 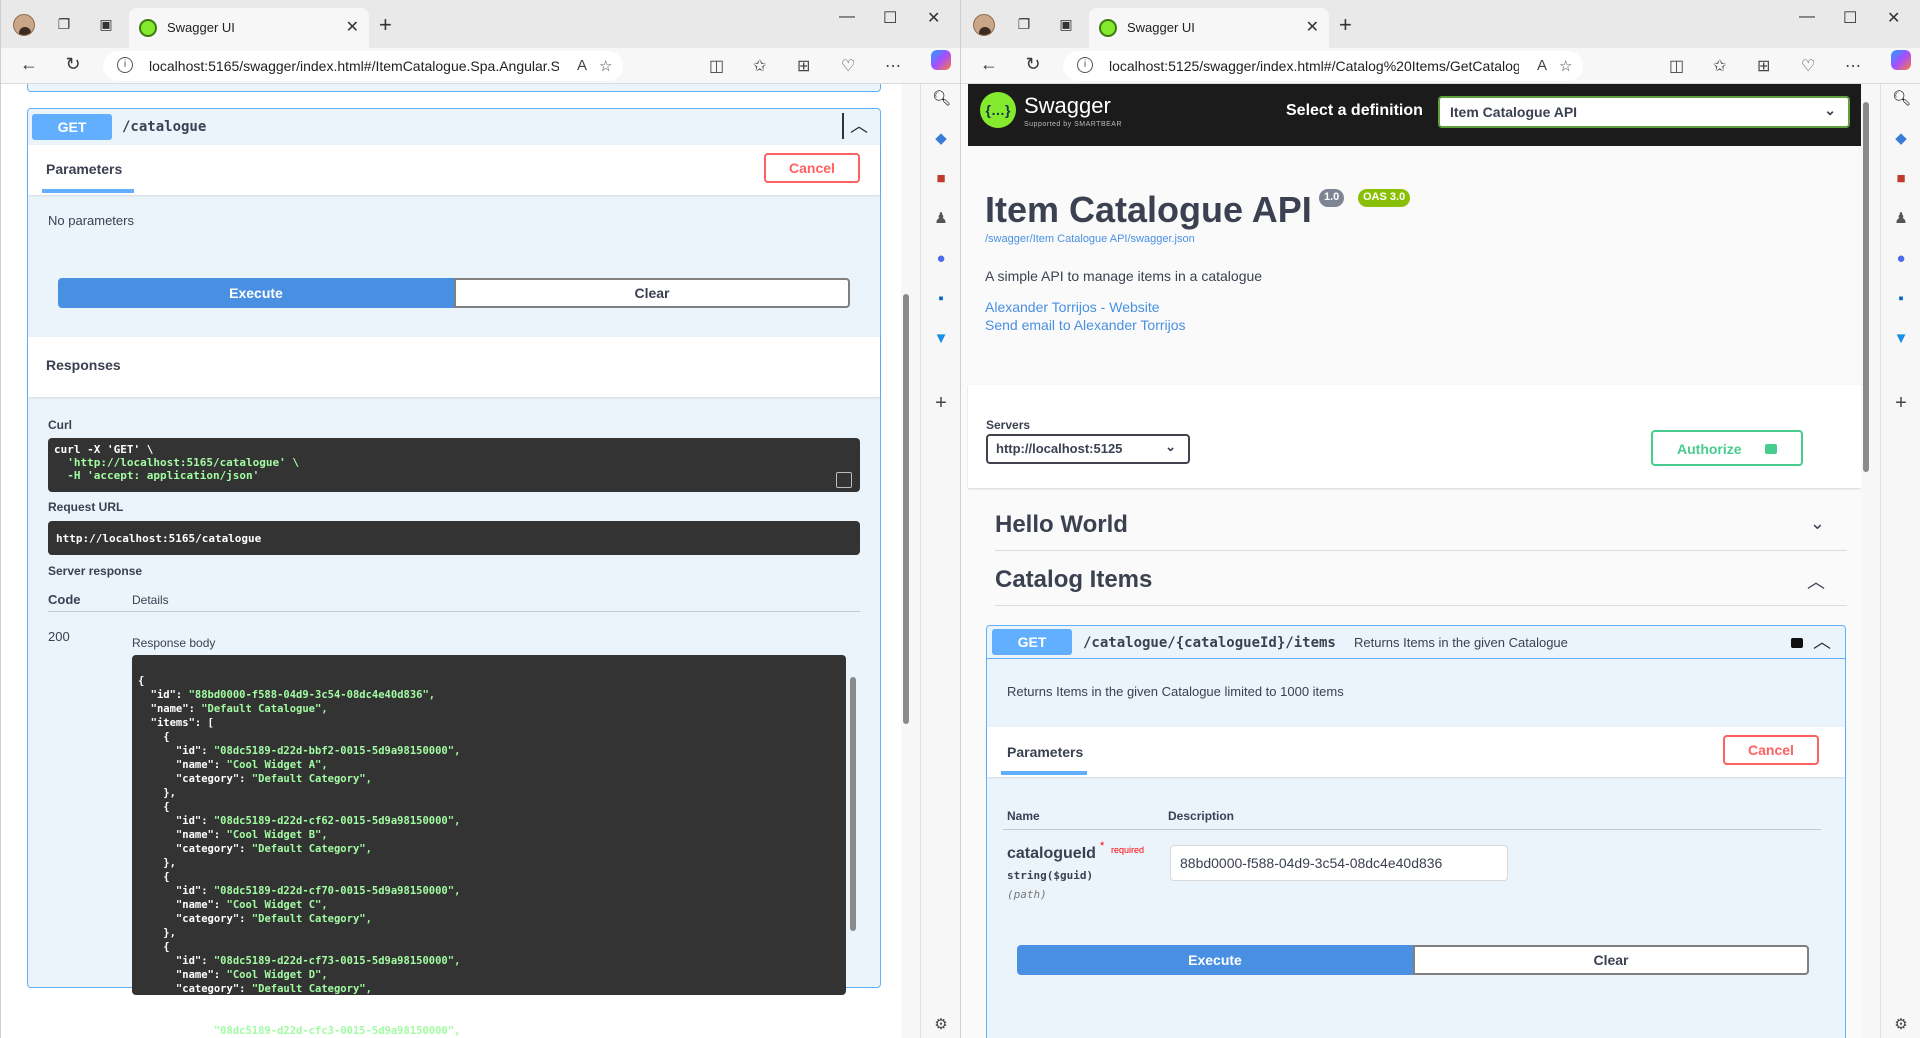 What do you see at coordinates (1339, 863) in the screenshot?
I see `catalogue-id-input: 88bd0000-f588-04d9-3c54-08dc4e40d836` at bounding box center [1339, 863].